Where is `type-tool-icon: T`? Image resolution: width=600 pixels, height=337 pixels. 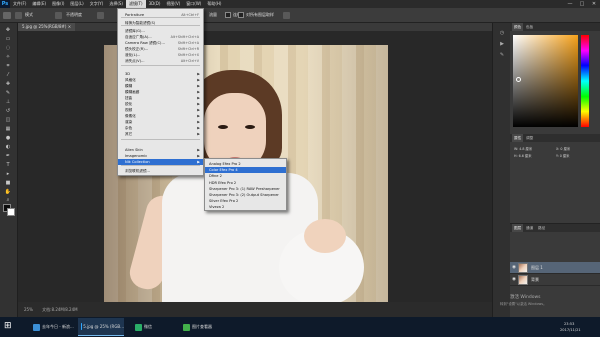 type-tool-icon: T is located at coordinates (8, 165).